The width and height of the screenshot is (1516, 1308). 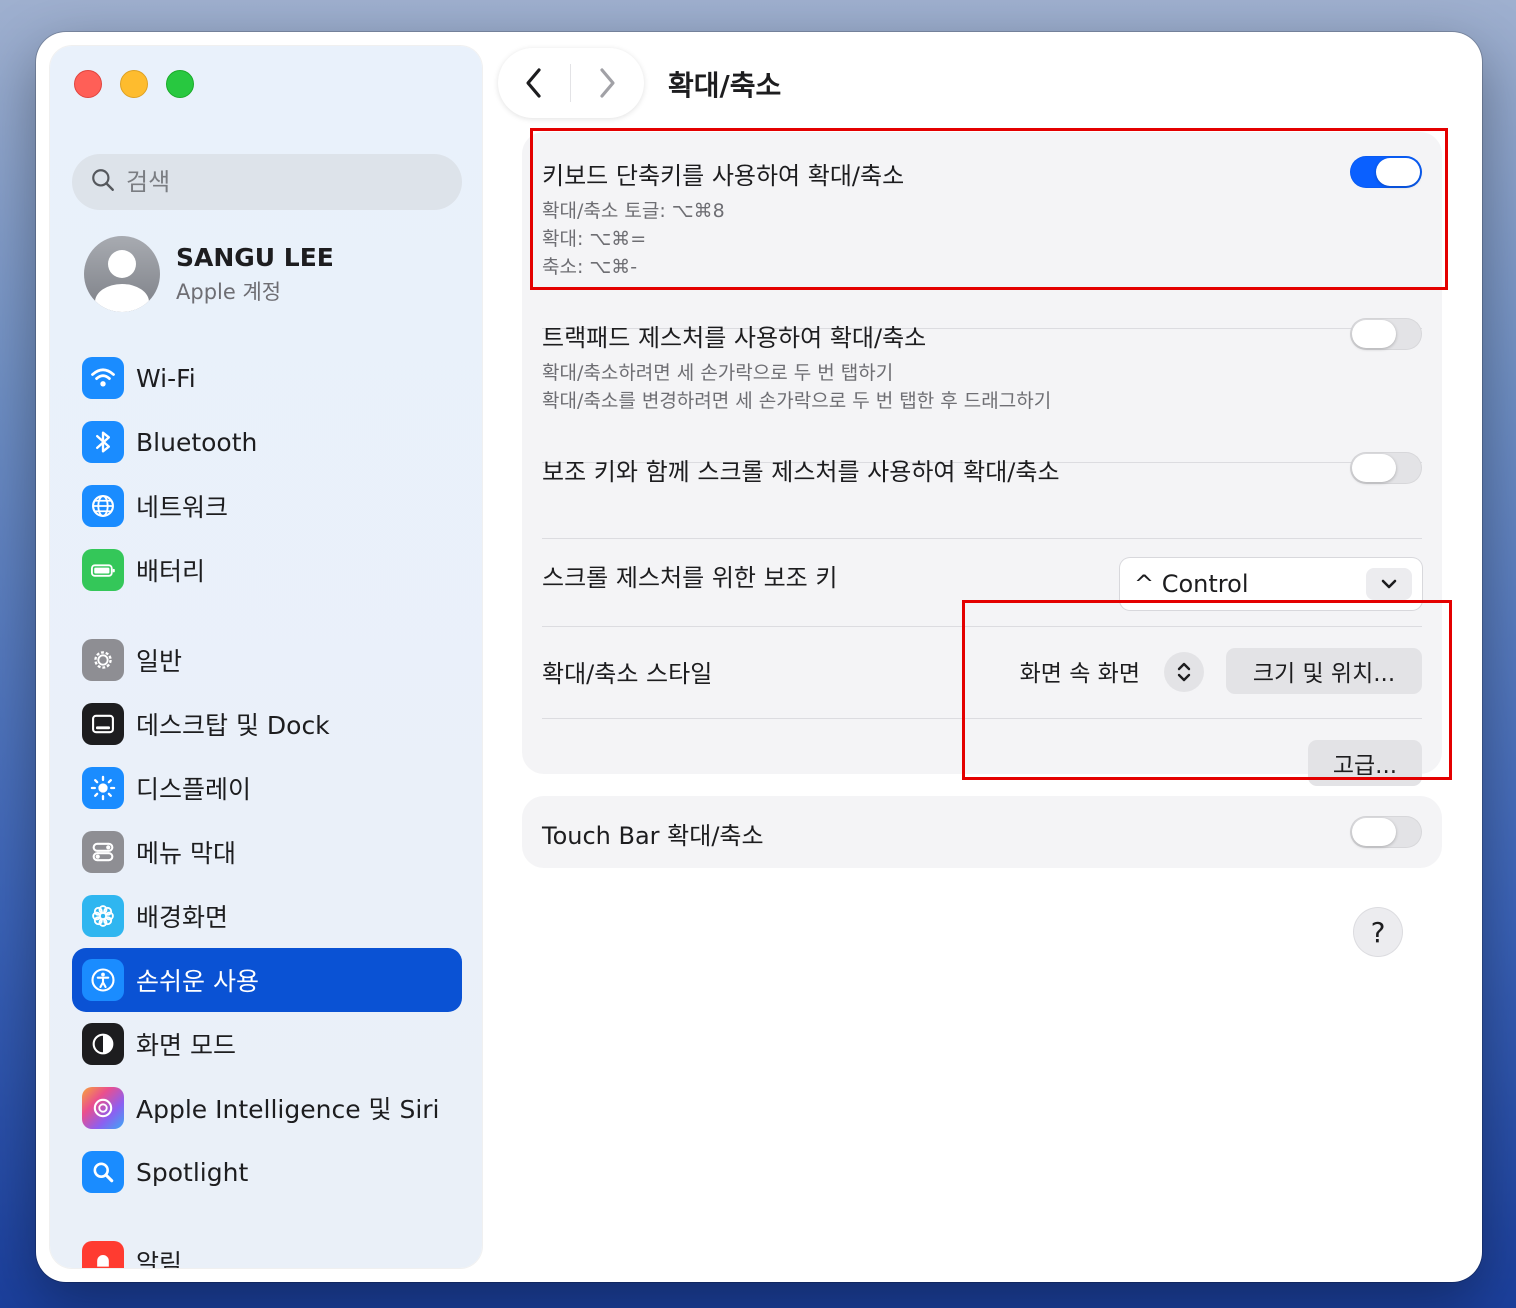 What do you see at coordinates (88, 84) in the screenshot?
I see `close-button` at bounding box center [88, 84].